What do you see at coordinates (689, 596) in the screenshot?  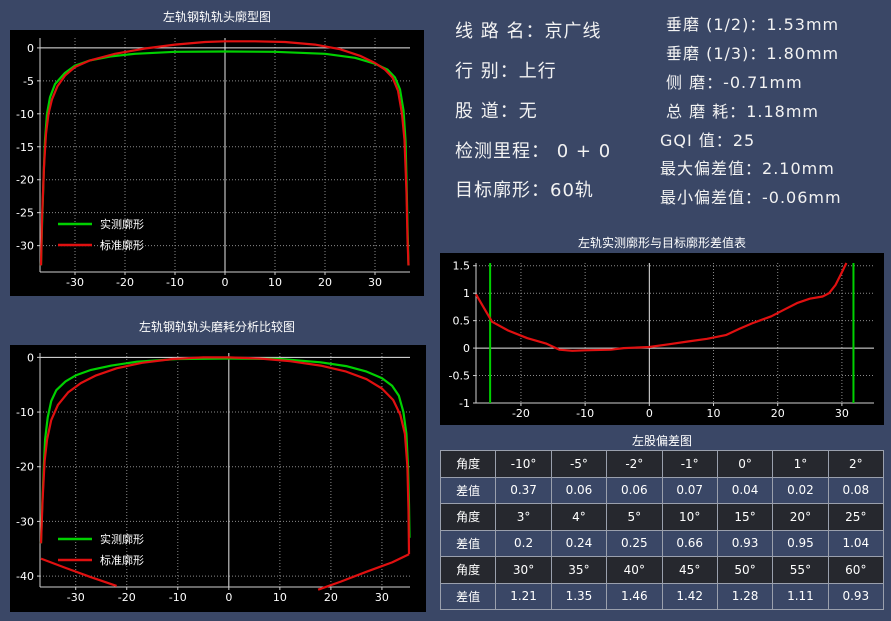 I see `table-cell: 1.42` at bounding box center [689, 596].